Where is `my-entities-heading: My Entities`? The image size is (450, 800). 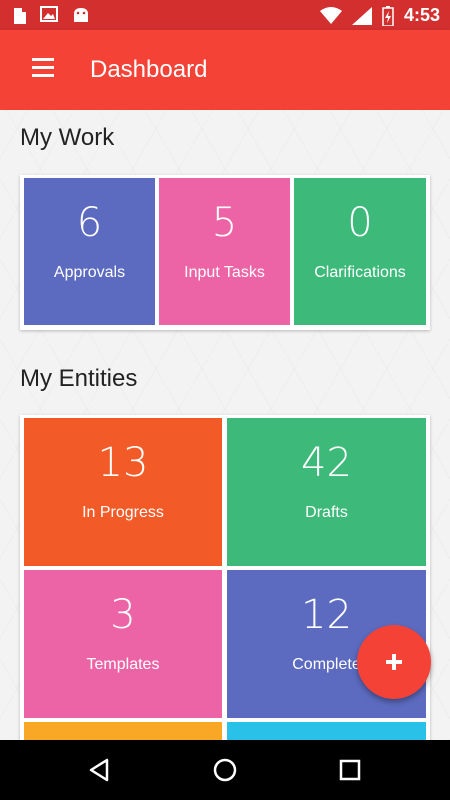 my-entities-heading: My Entities is located at coordinates (79, 378).